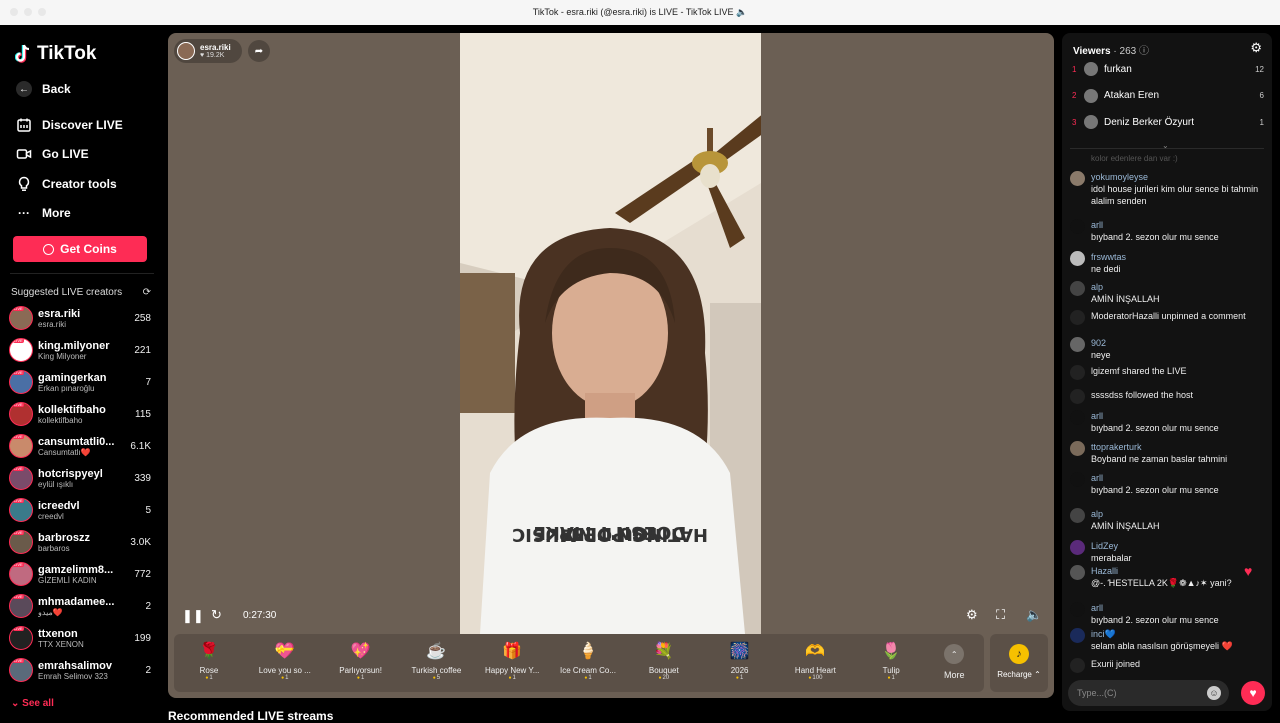 The width and height of the screenshot is (1280, 723). I want to click on gift-item: 🎁 Happy New Y...1, so click(512, 664).